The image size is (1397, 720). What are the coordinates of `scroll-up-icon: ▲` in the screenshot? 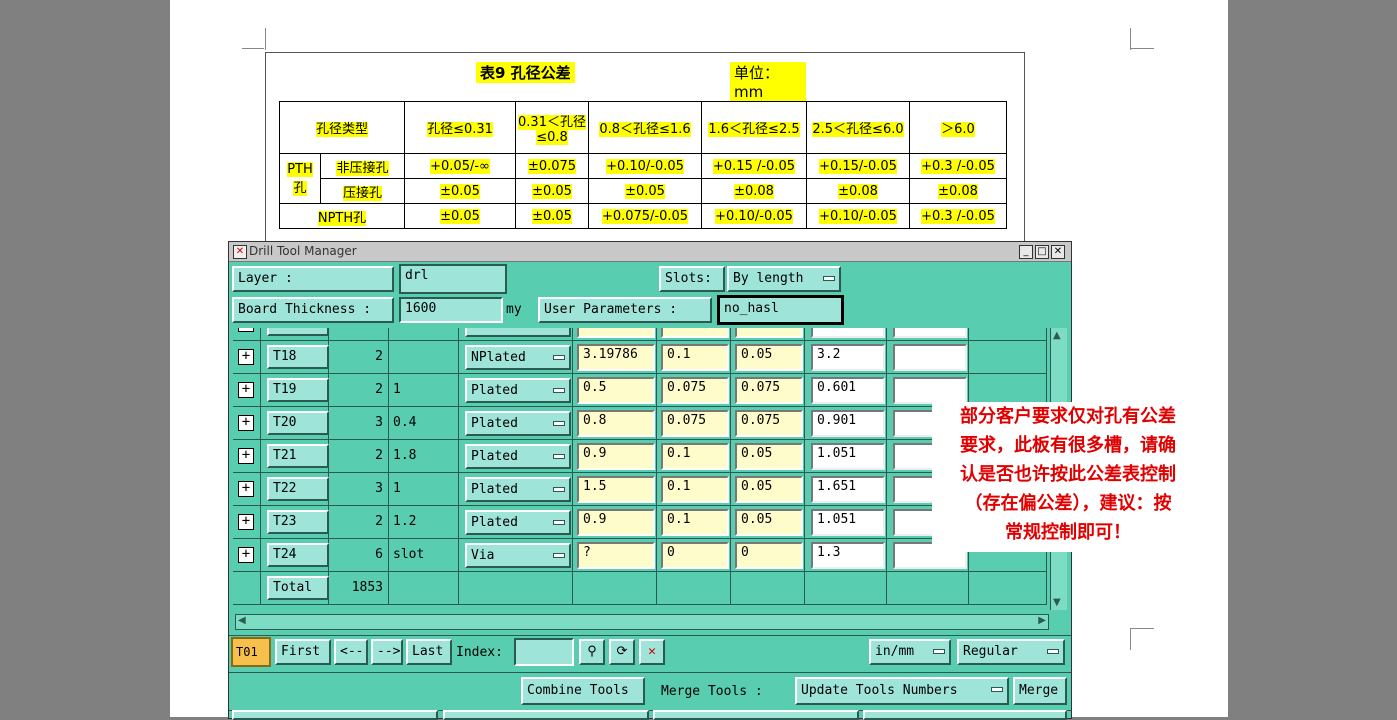 It's located at (1057, 335).